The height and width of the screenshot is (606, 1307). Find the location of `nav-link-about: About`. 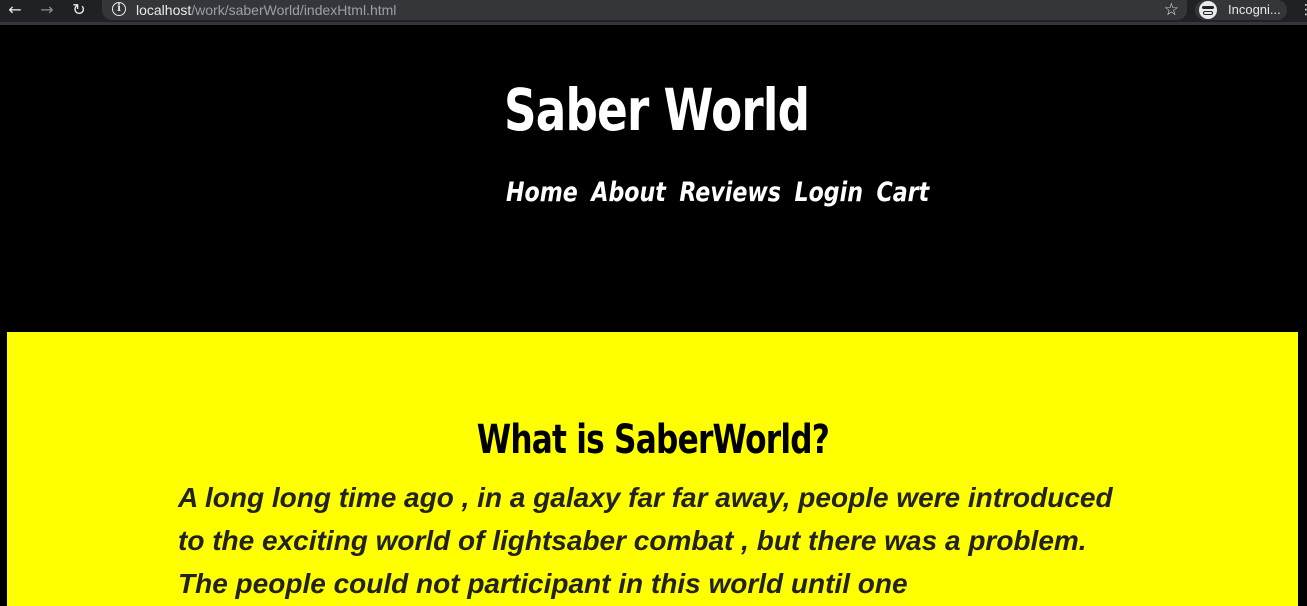

nav-link-about: About is located at coordinates (628, 193).